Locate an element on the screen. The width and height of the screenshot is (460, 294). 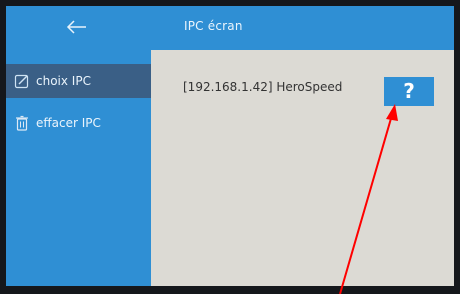
sidebar-item-effacer-ipc: effacer IPC is located at coordinates (78, 123).